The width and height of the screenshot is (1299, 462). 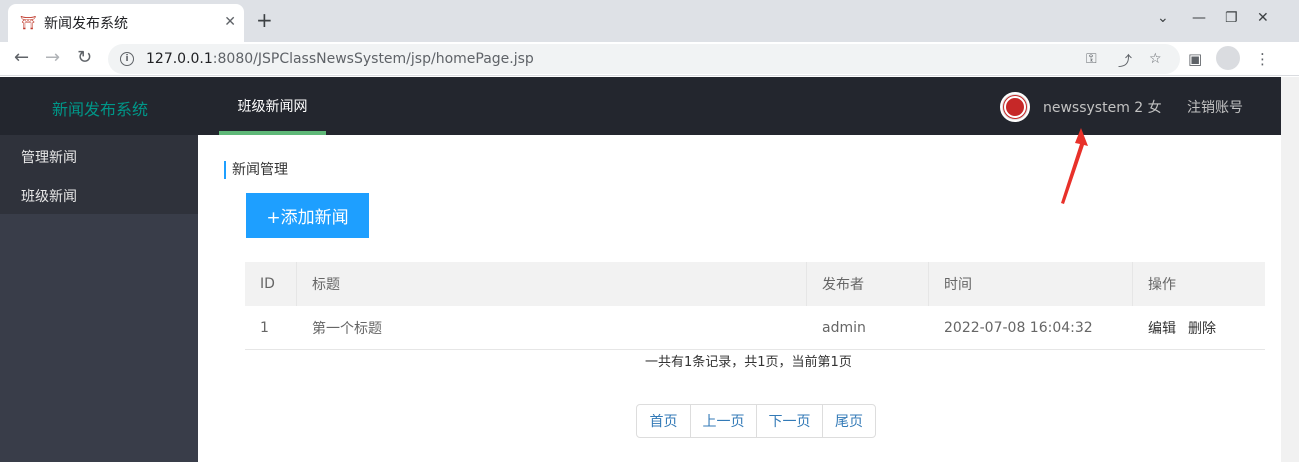 I want to click on forward-icon: →, so click(x=52, y=58).